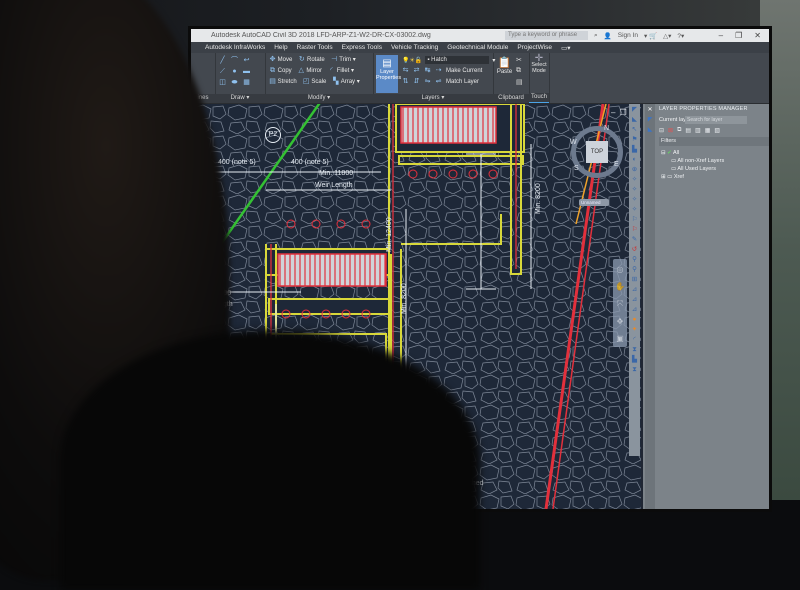  What do you see at coordinates (477, 47) in the screenshot?
I see `tab-geotechnical-module: Geotechnical Module` at bounding box center [477, 47].